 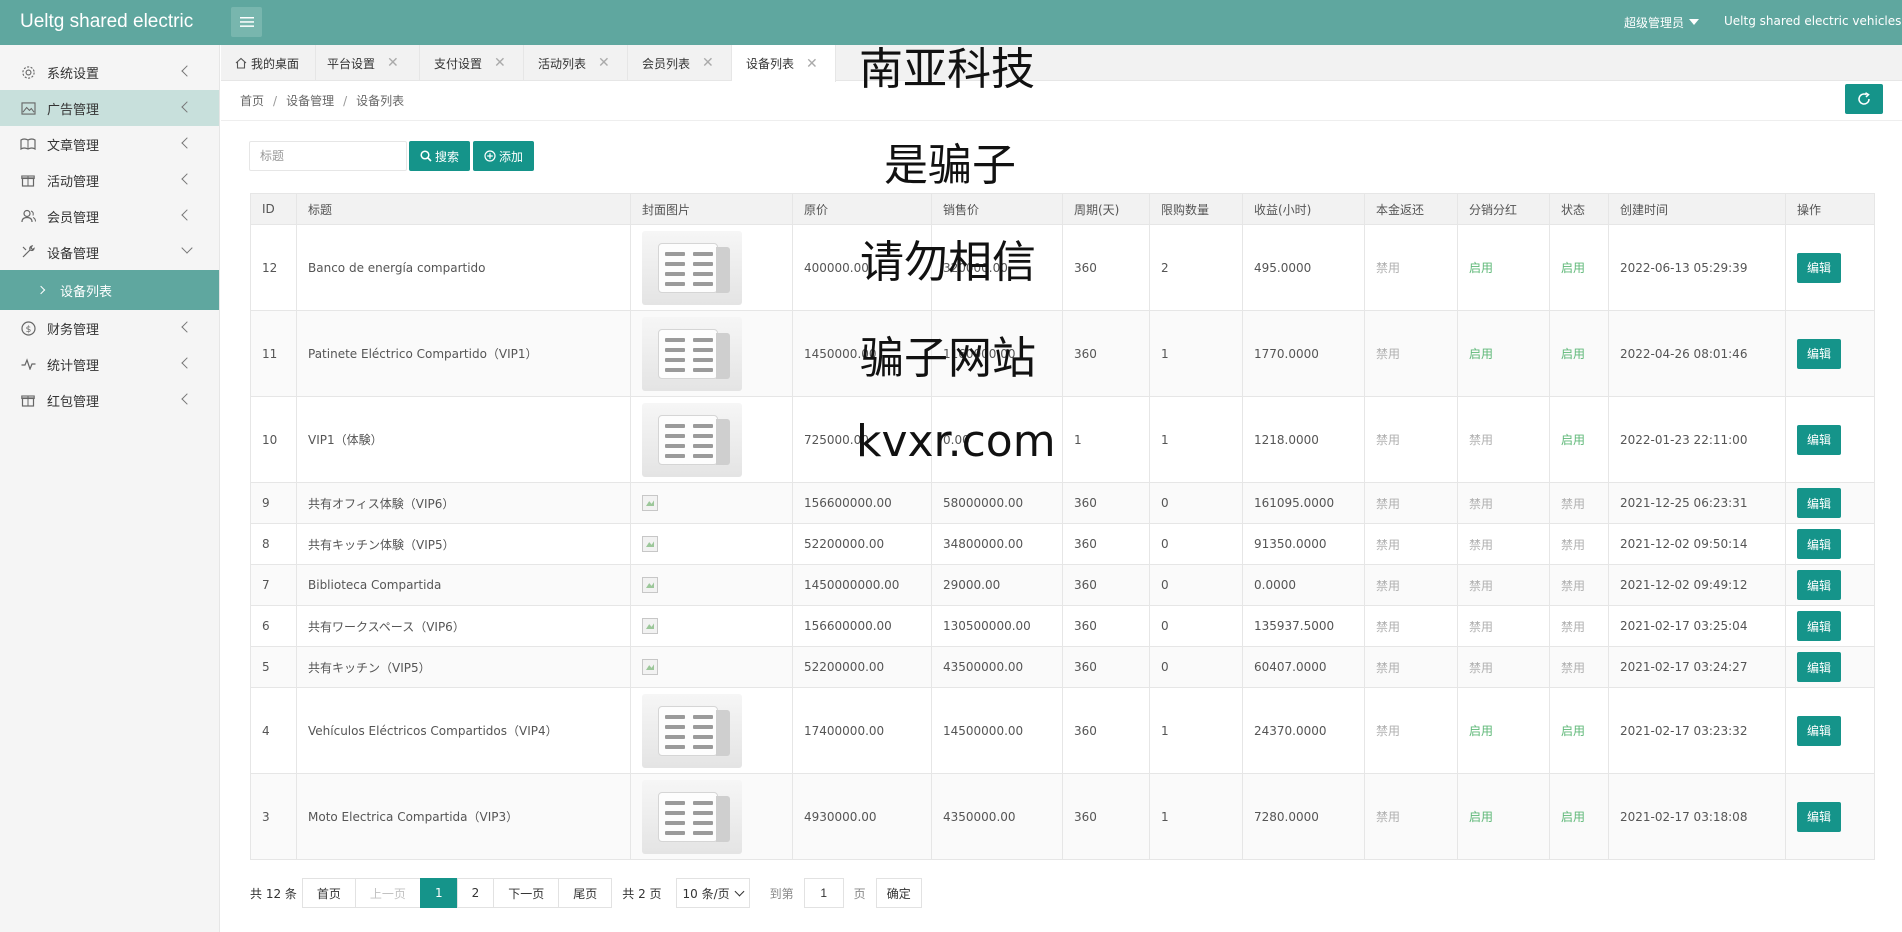 What do you see at coordinates (526, 893) in the screenshot?
I see `next-page-button: 下一页` at bounding box center [526, 893].